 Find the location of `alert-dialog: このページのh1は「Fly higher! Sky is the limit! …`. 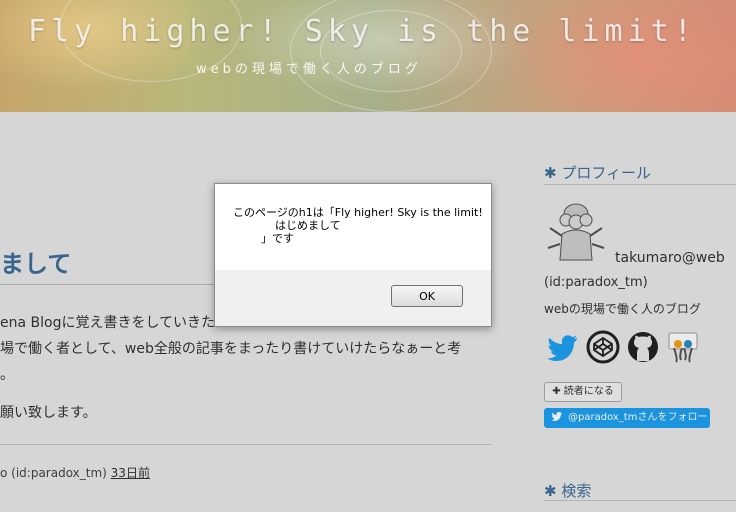

alert-dialog: このページのh1は「Fly higher! Sky is the limit! … is located at coordinates (353, 255).